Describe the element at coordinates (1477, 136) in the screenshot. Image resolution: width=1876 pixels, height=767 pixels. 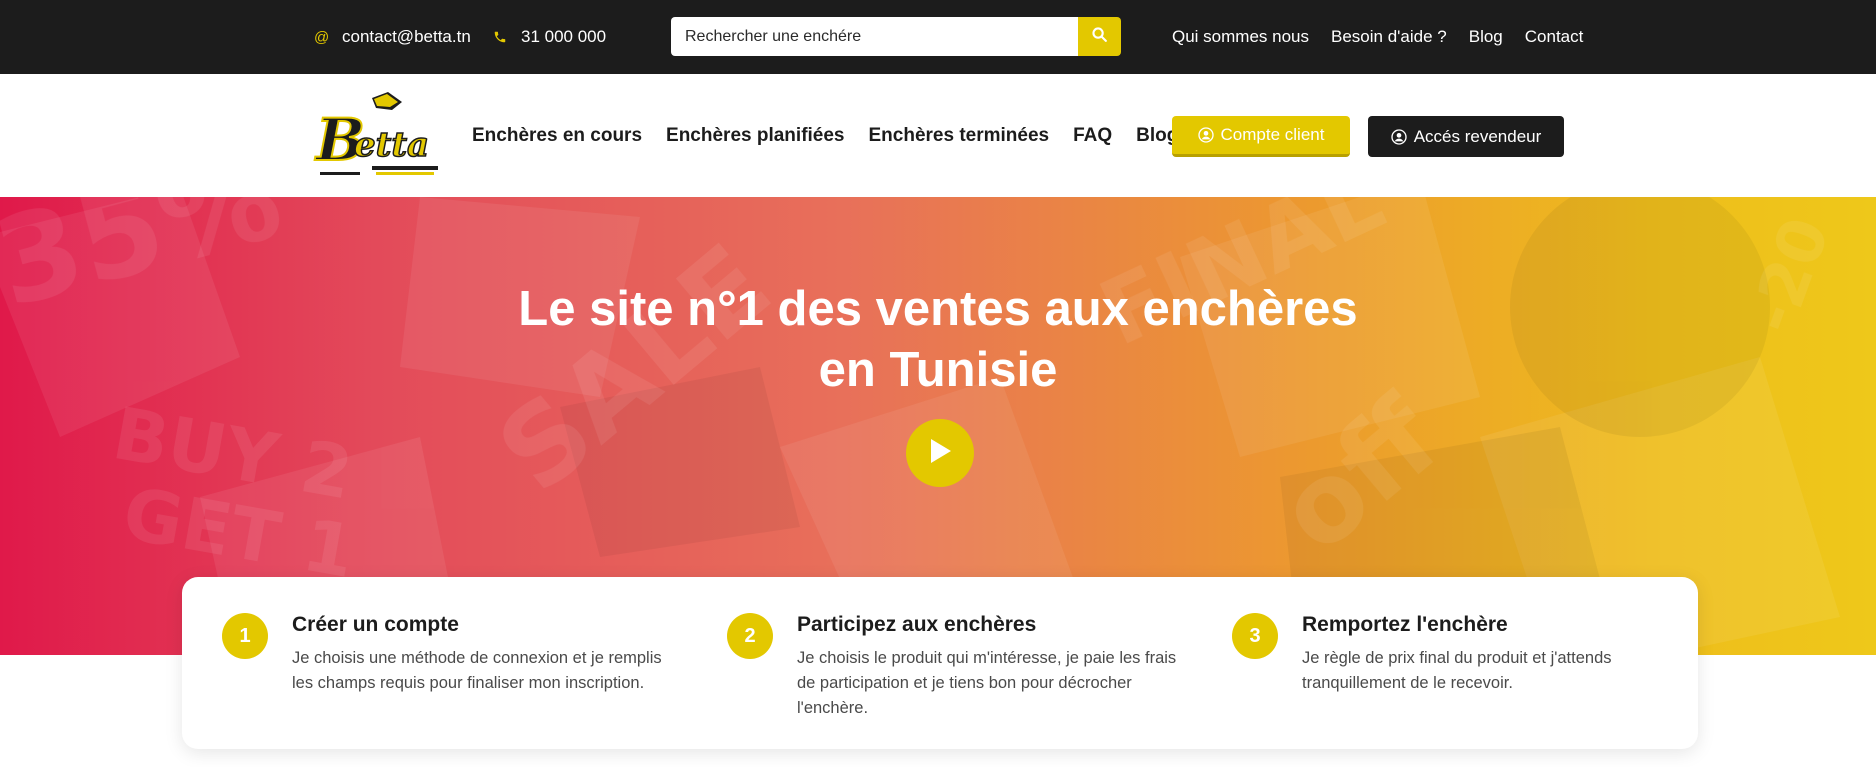
I see `reseller-access-label: Accés revendeur` at that location.